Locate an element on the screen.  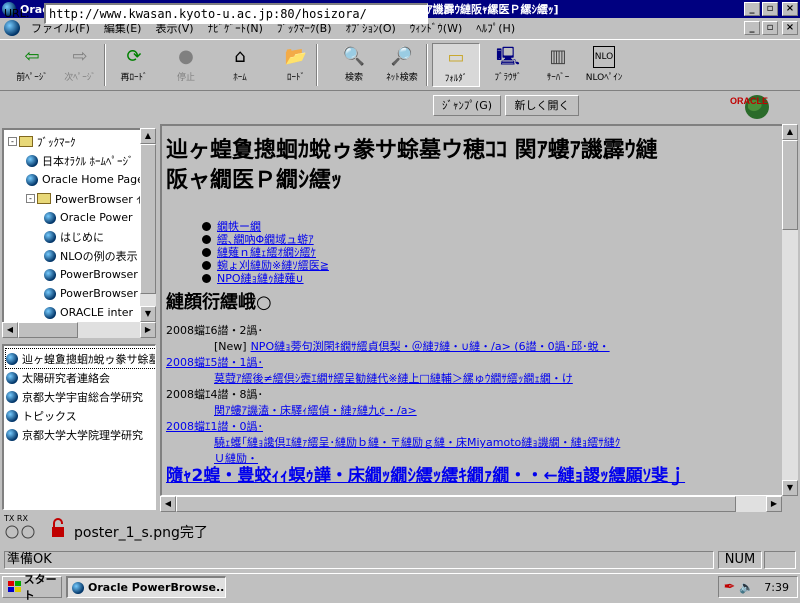
txrx-lights-icon is located at coordinates (20, 532).